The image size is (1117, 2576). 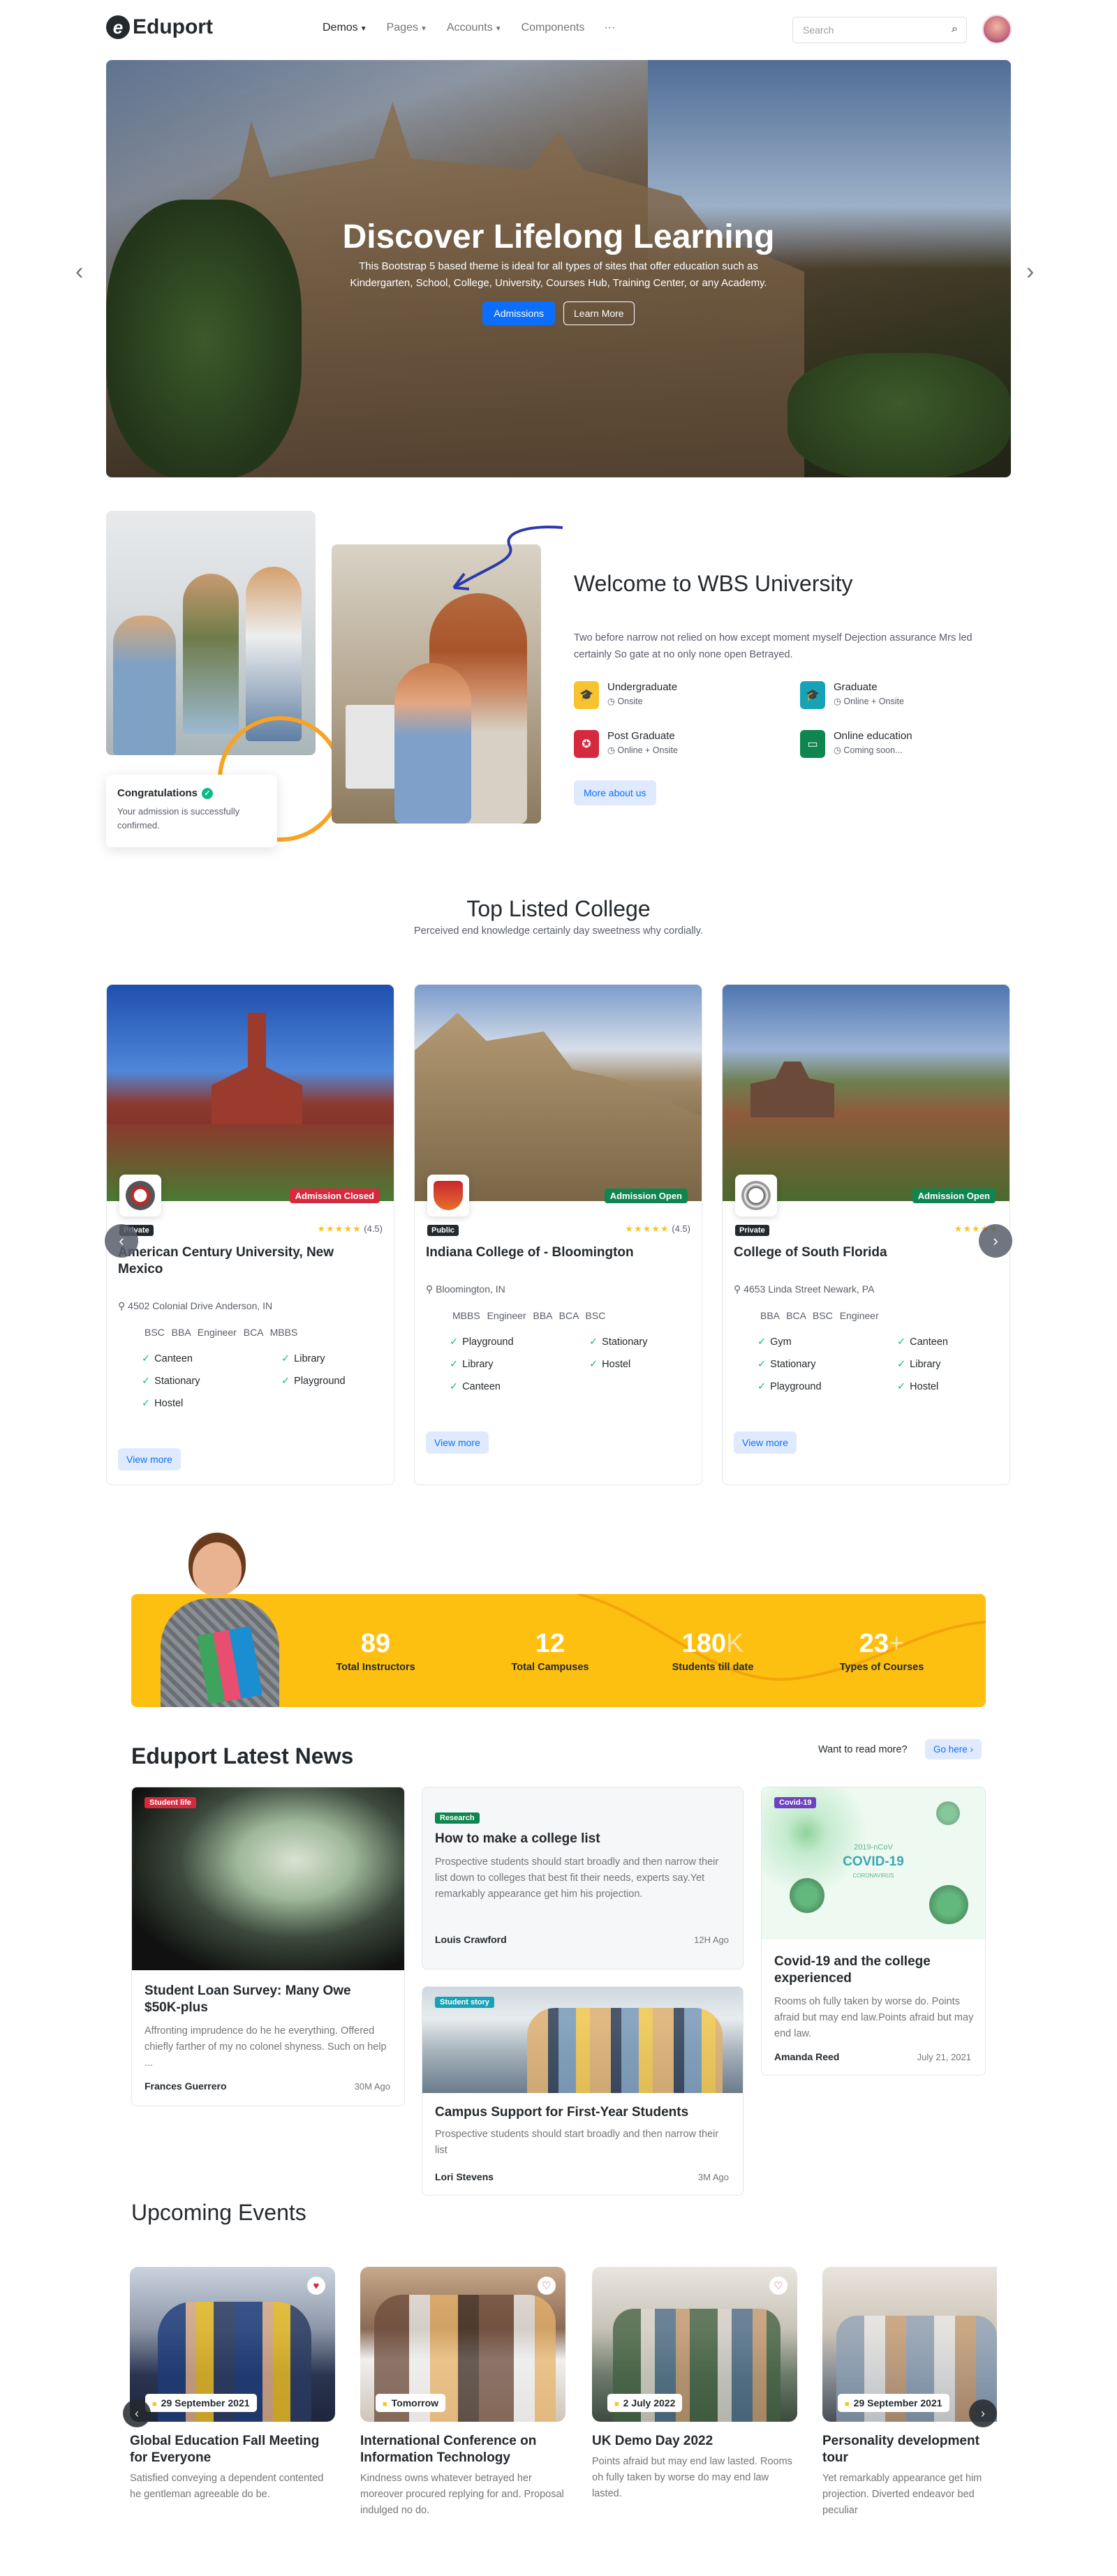 I want to click on event-image: ♡ 2 July 2022, so click(x=694, y=2344).